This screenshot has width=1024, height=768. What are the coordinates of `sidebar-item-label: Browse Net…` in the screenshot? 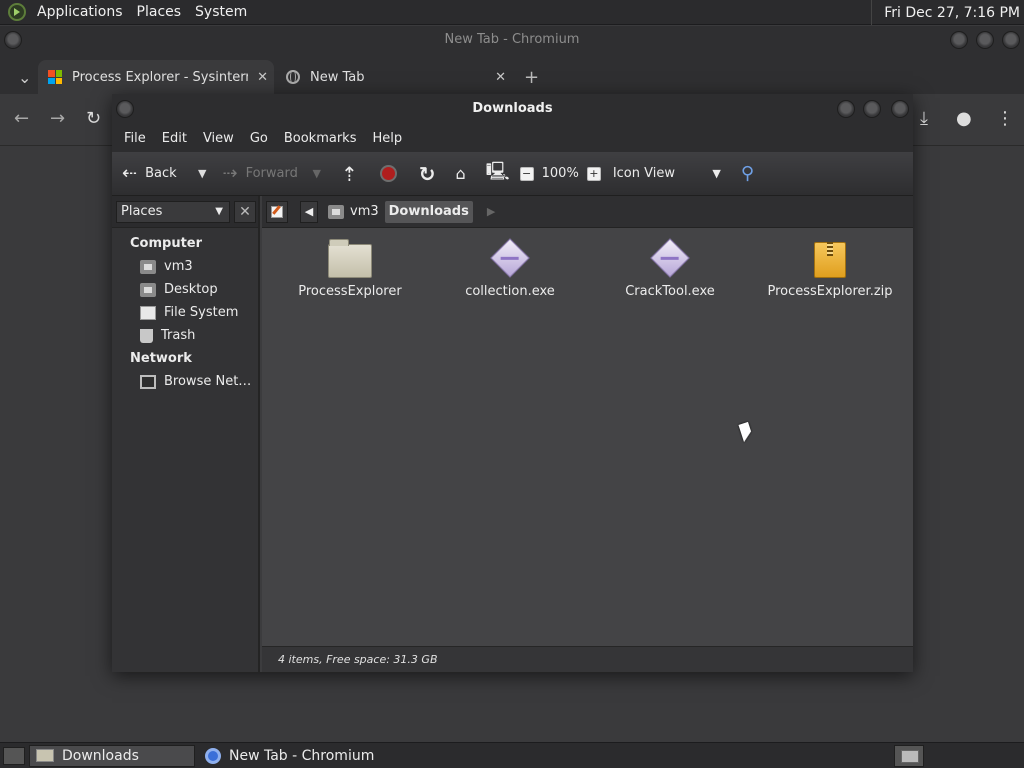 It's located at (208, 381).